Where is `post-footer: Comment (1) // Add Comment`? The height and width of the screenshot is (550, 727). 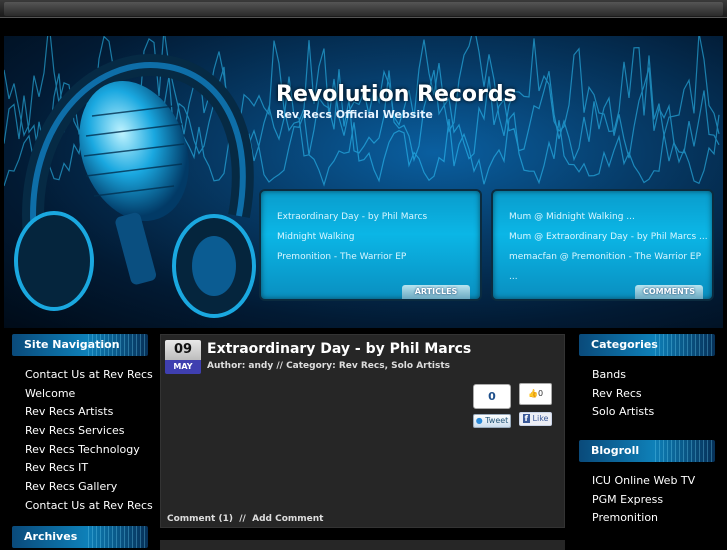 post-footer: Comment (1) // Add Comment is located at coordinates (245, 519).